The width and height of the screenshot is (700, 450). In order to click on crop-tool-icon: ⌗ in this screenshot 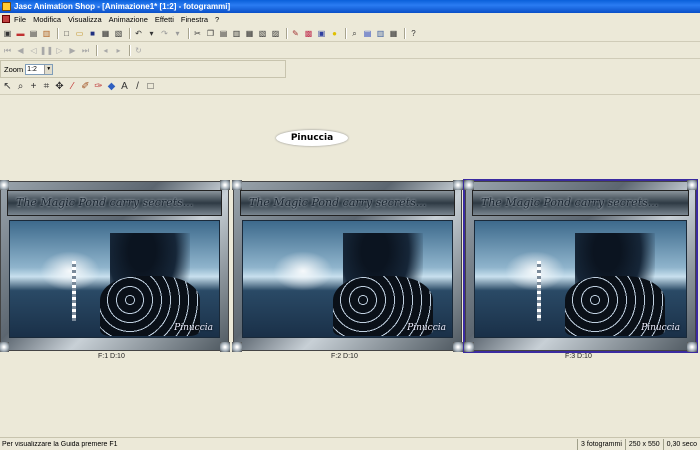, I will do `click(46, 86)`.